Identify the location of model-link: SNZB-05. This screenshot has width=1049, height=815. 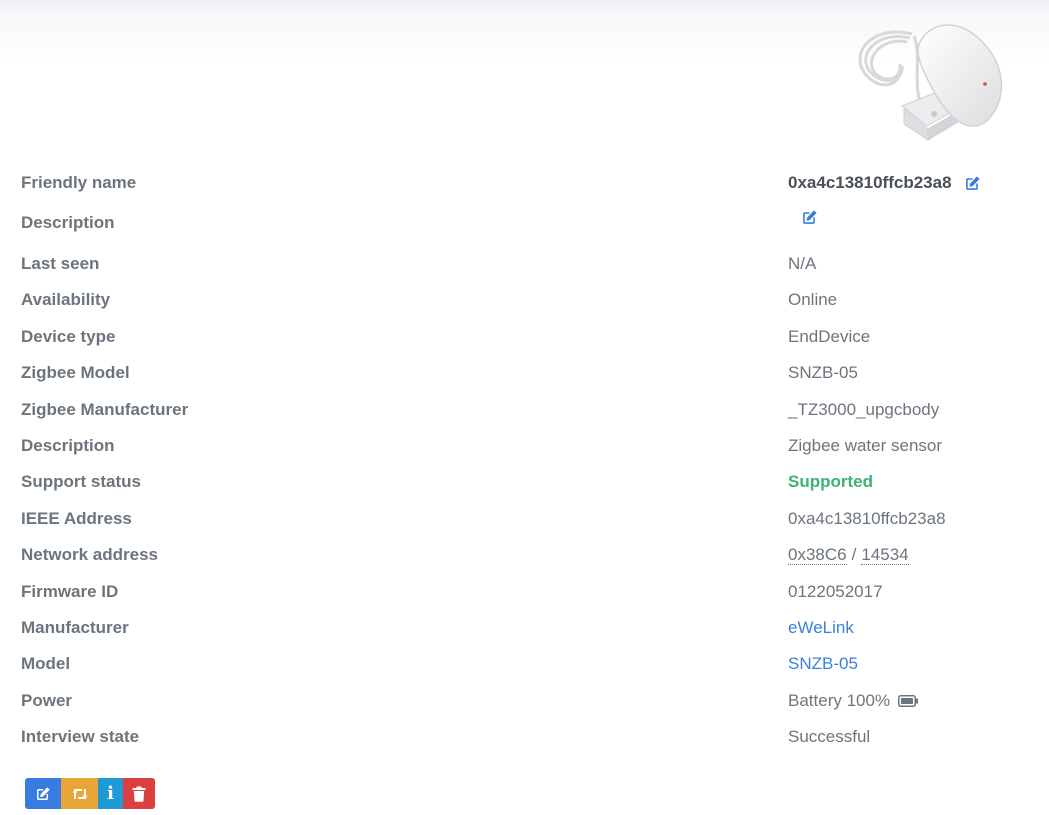
(823, 664).